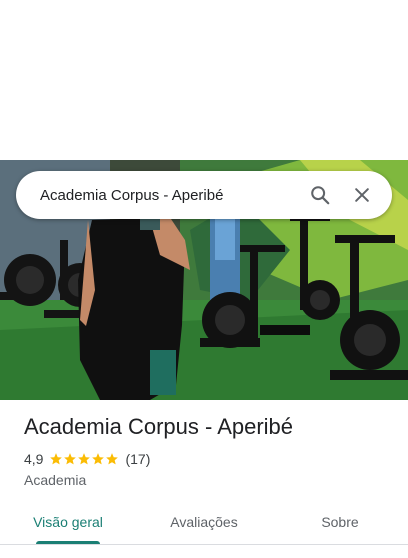 This screenshot has height=558, width=408. What do you see at coordinates (137, 459) in the screenshot?
I see `reviews-count: (17)` at bounding box center [137, 459].